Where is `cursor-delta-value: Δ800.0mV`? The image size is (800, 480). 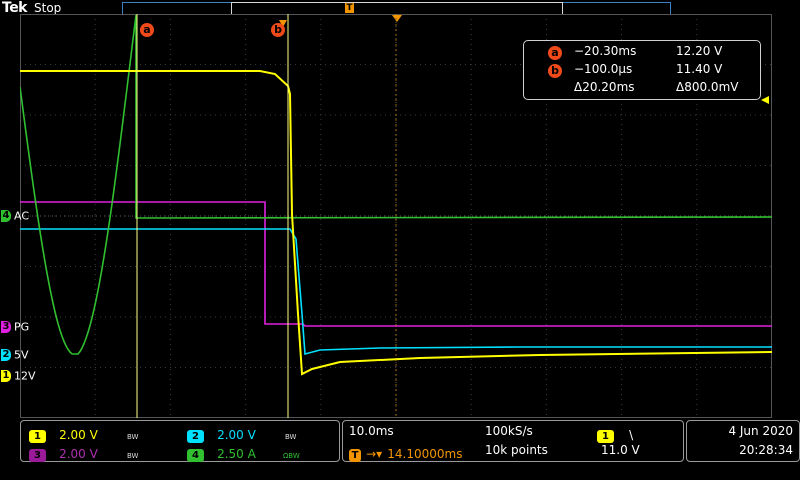
cursor-delta-value: Δ800.0mV is located at coordinates (707, 87).